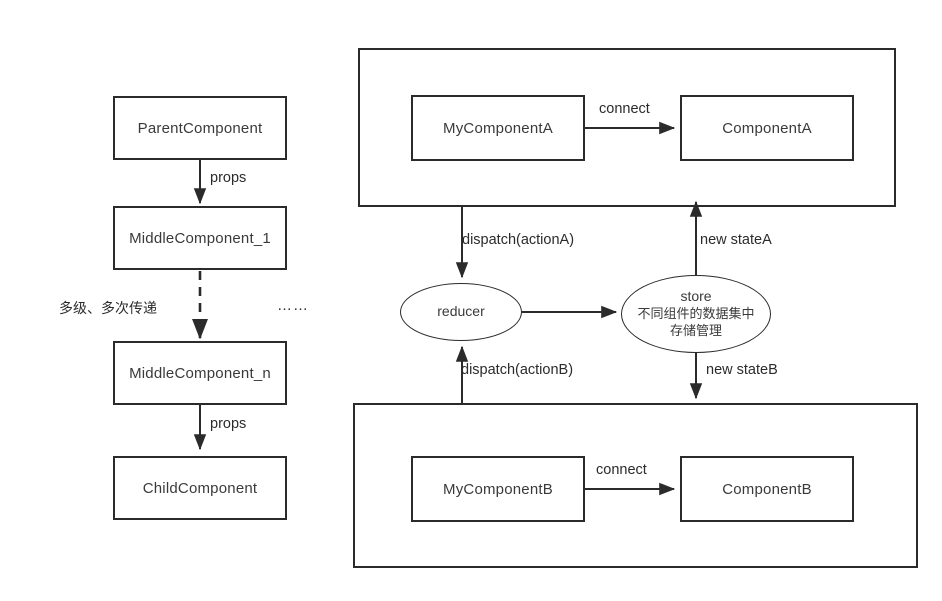 The image size is (942, 601). Describe the element at coordinates (228, 178) in the screenshot. I see `edge-label-props-top: props` at that location.